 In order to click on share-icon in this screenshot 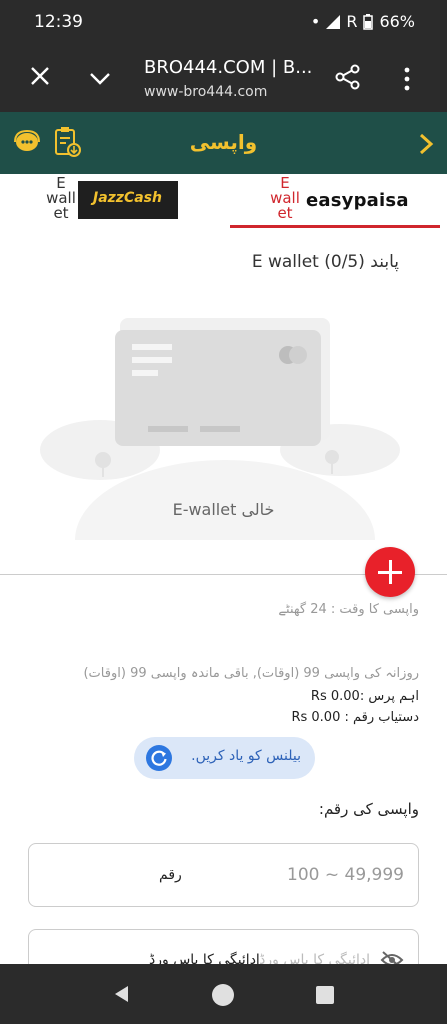, I will do `click(348, 77)`.